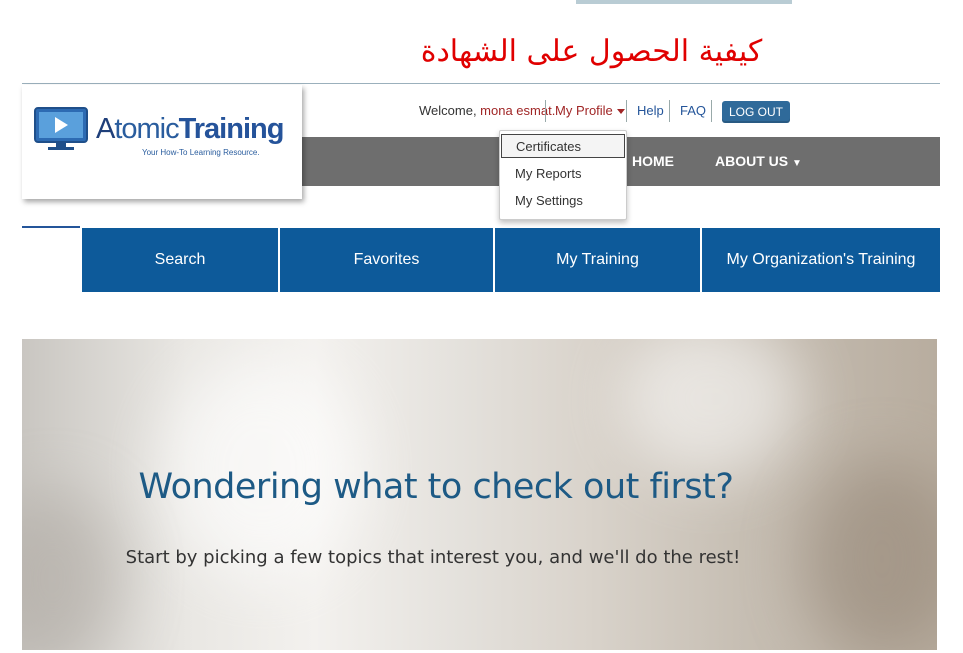 The width and height of the screenshot is (963, 653). Describe the element at coordinates (758, 161) in the screenshot. I see `nav-about-us: ABOUT US ▼` at that location.